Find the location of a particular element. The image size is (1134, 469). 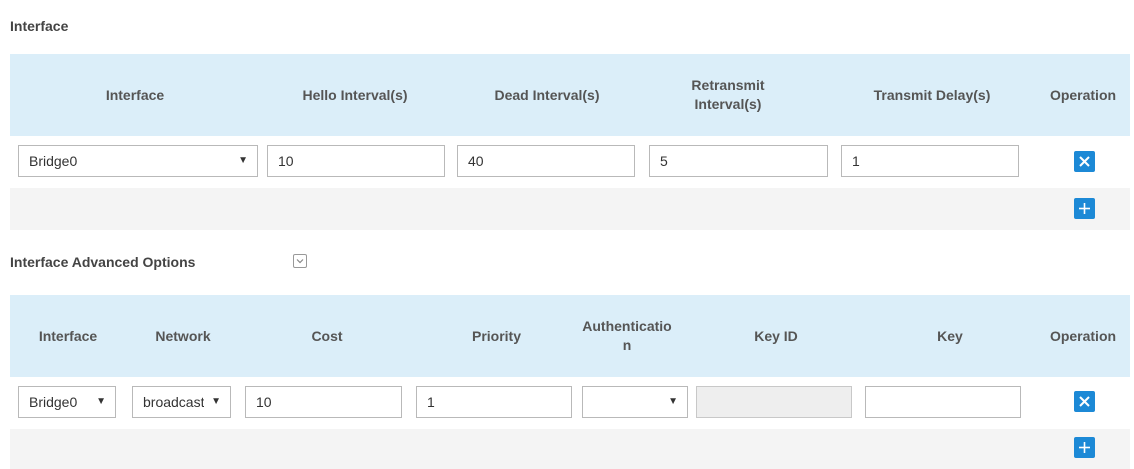

interface-select: Bridge0 ▼ is located at coordinates (138, 161).